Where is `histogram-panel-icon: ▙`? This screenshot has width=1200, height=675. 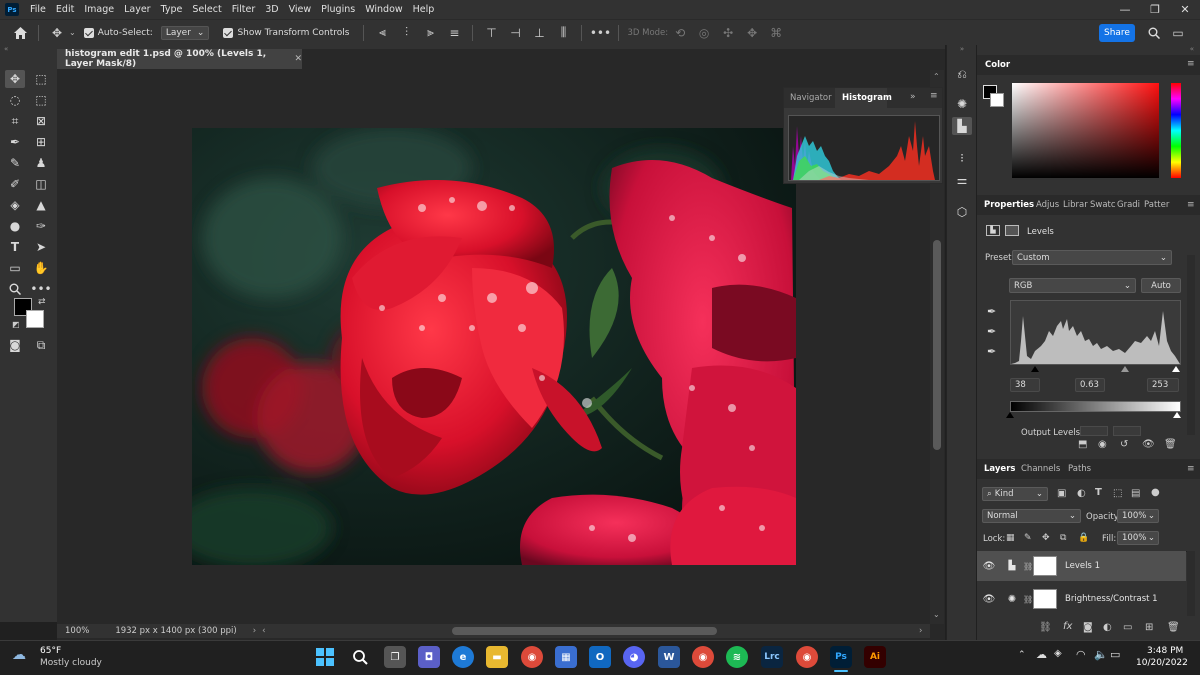 histogram-panel-icon: ▙ is located at coordinates (962, 126).